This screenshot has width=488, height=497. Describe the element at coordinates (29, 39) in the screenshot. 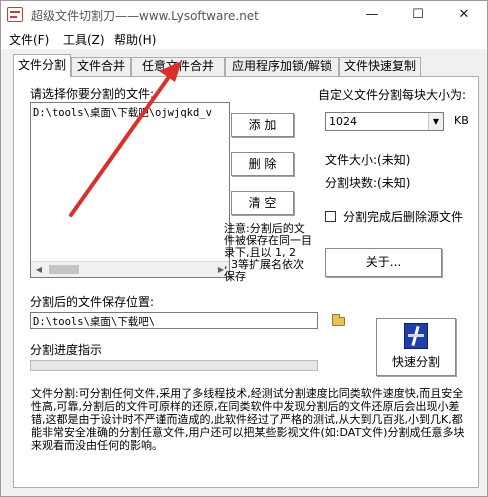

I see `menu-file: 文件(F)` at that location.